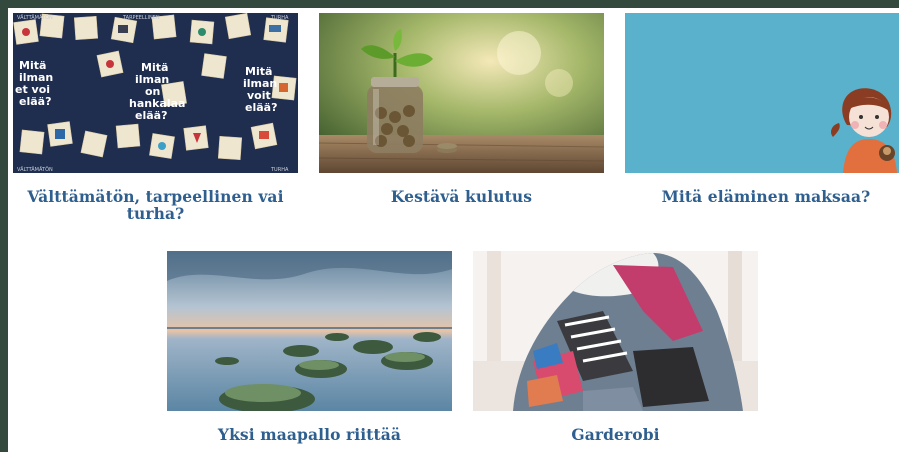 This screenshot has width=899, height=452. I want to click on card-title: Kestävä kulutus, so click(461, 196).